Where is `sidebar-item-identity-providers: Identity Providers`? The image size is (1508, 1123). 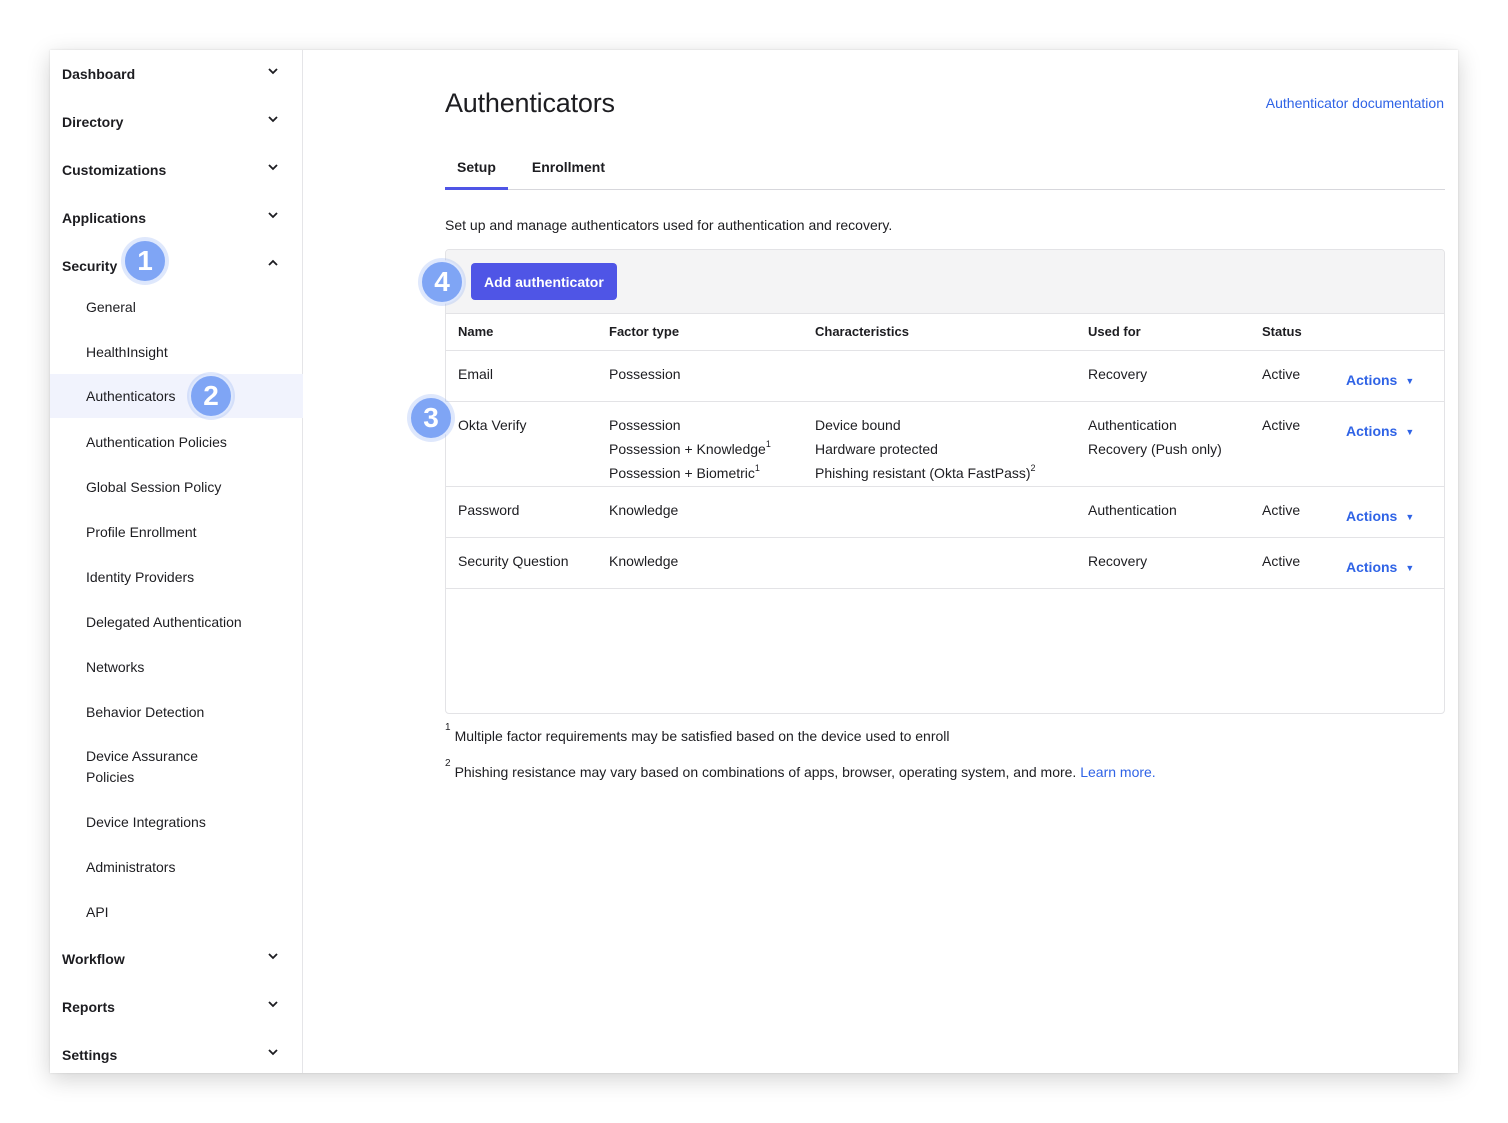
sidebar-item-identity-providers: Identity Providers is located at coordinates (176, 577).